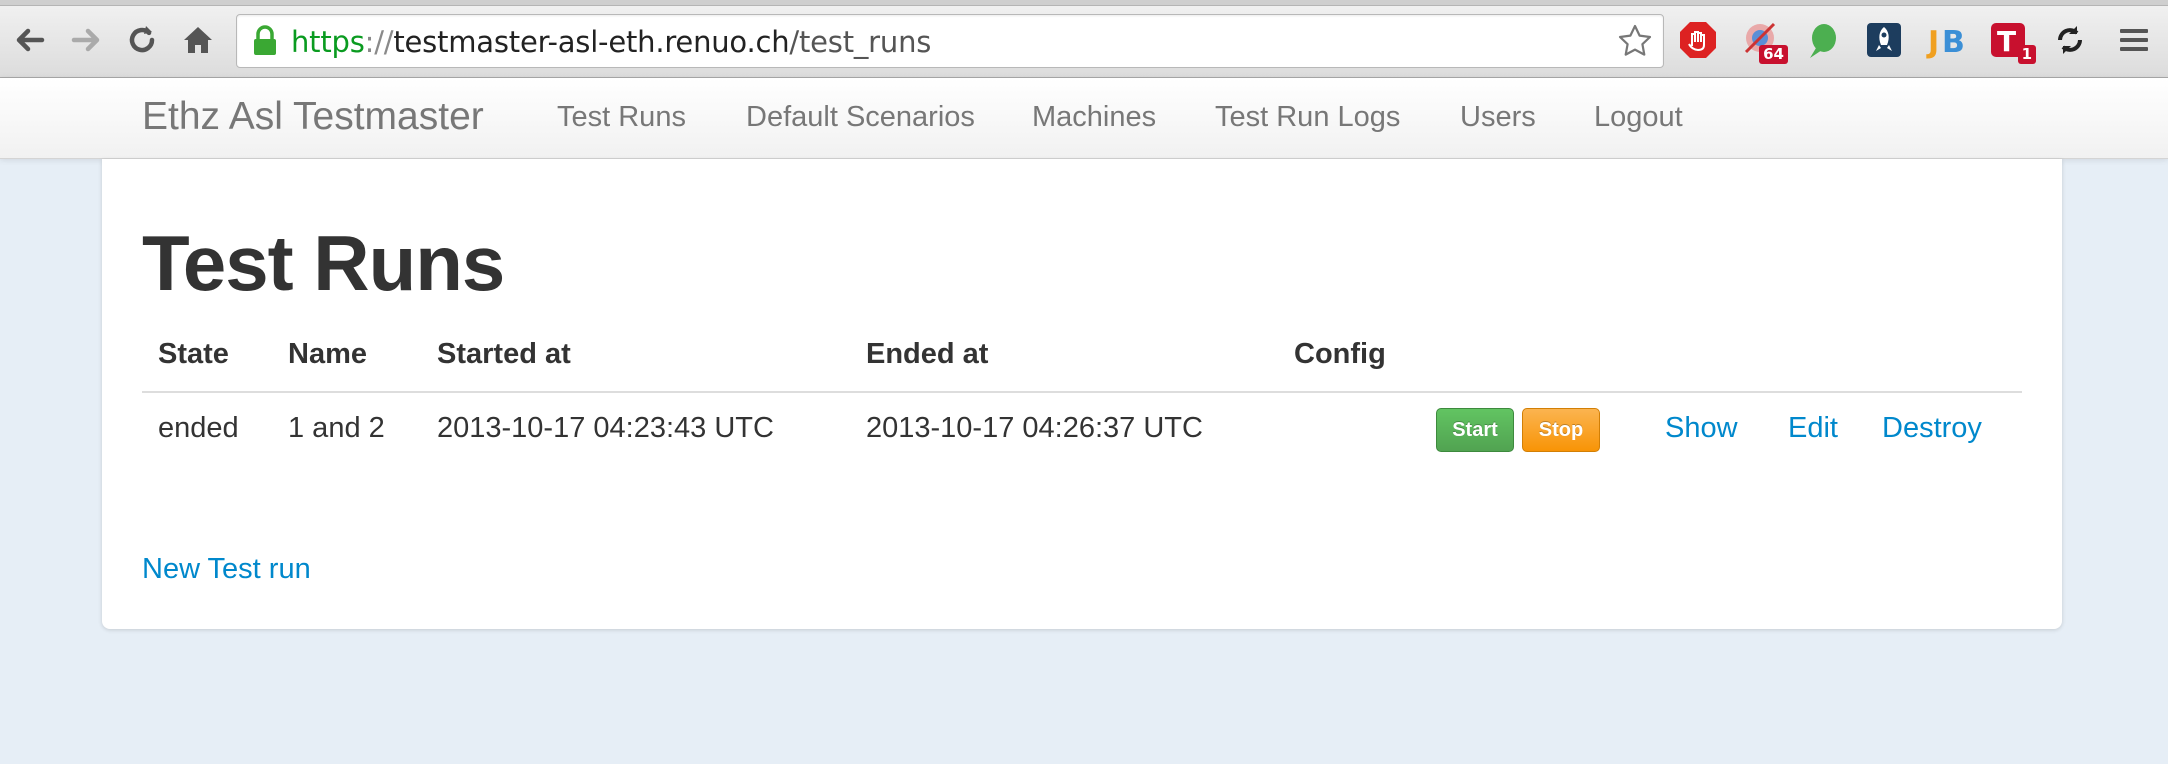 The width and height of the screenshot is (2168, 764). Describe the element at coordinates (591, 42) in the screenshot. I see `url-host: testmaster-asl-eth.renuo.ch` at that location.